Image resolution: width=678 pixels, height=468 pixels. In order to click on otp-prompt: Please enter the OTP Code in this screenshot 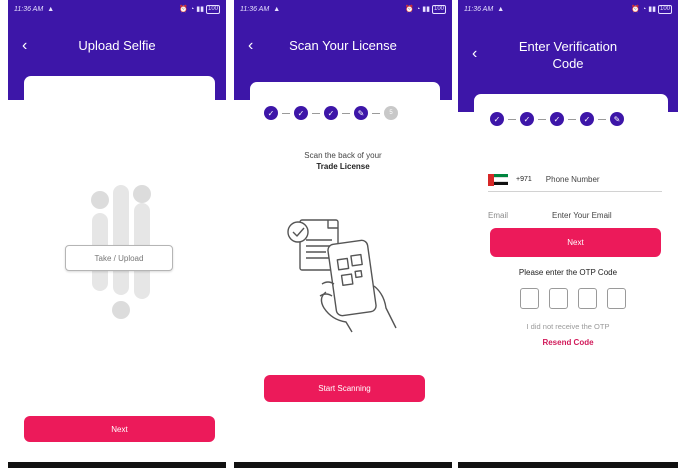, I will do `click(568, 272)`.